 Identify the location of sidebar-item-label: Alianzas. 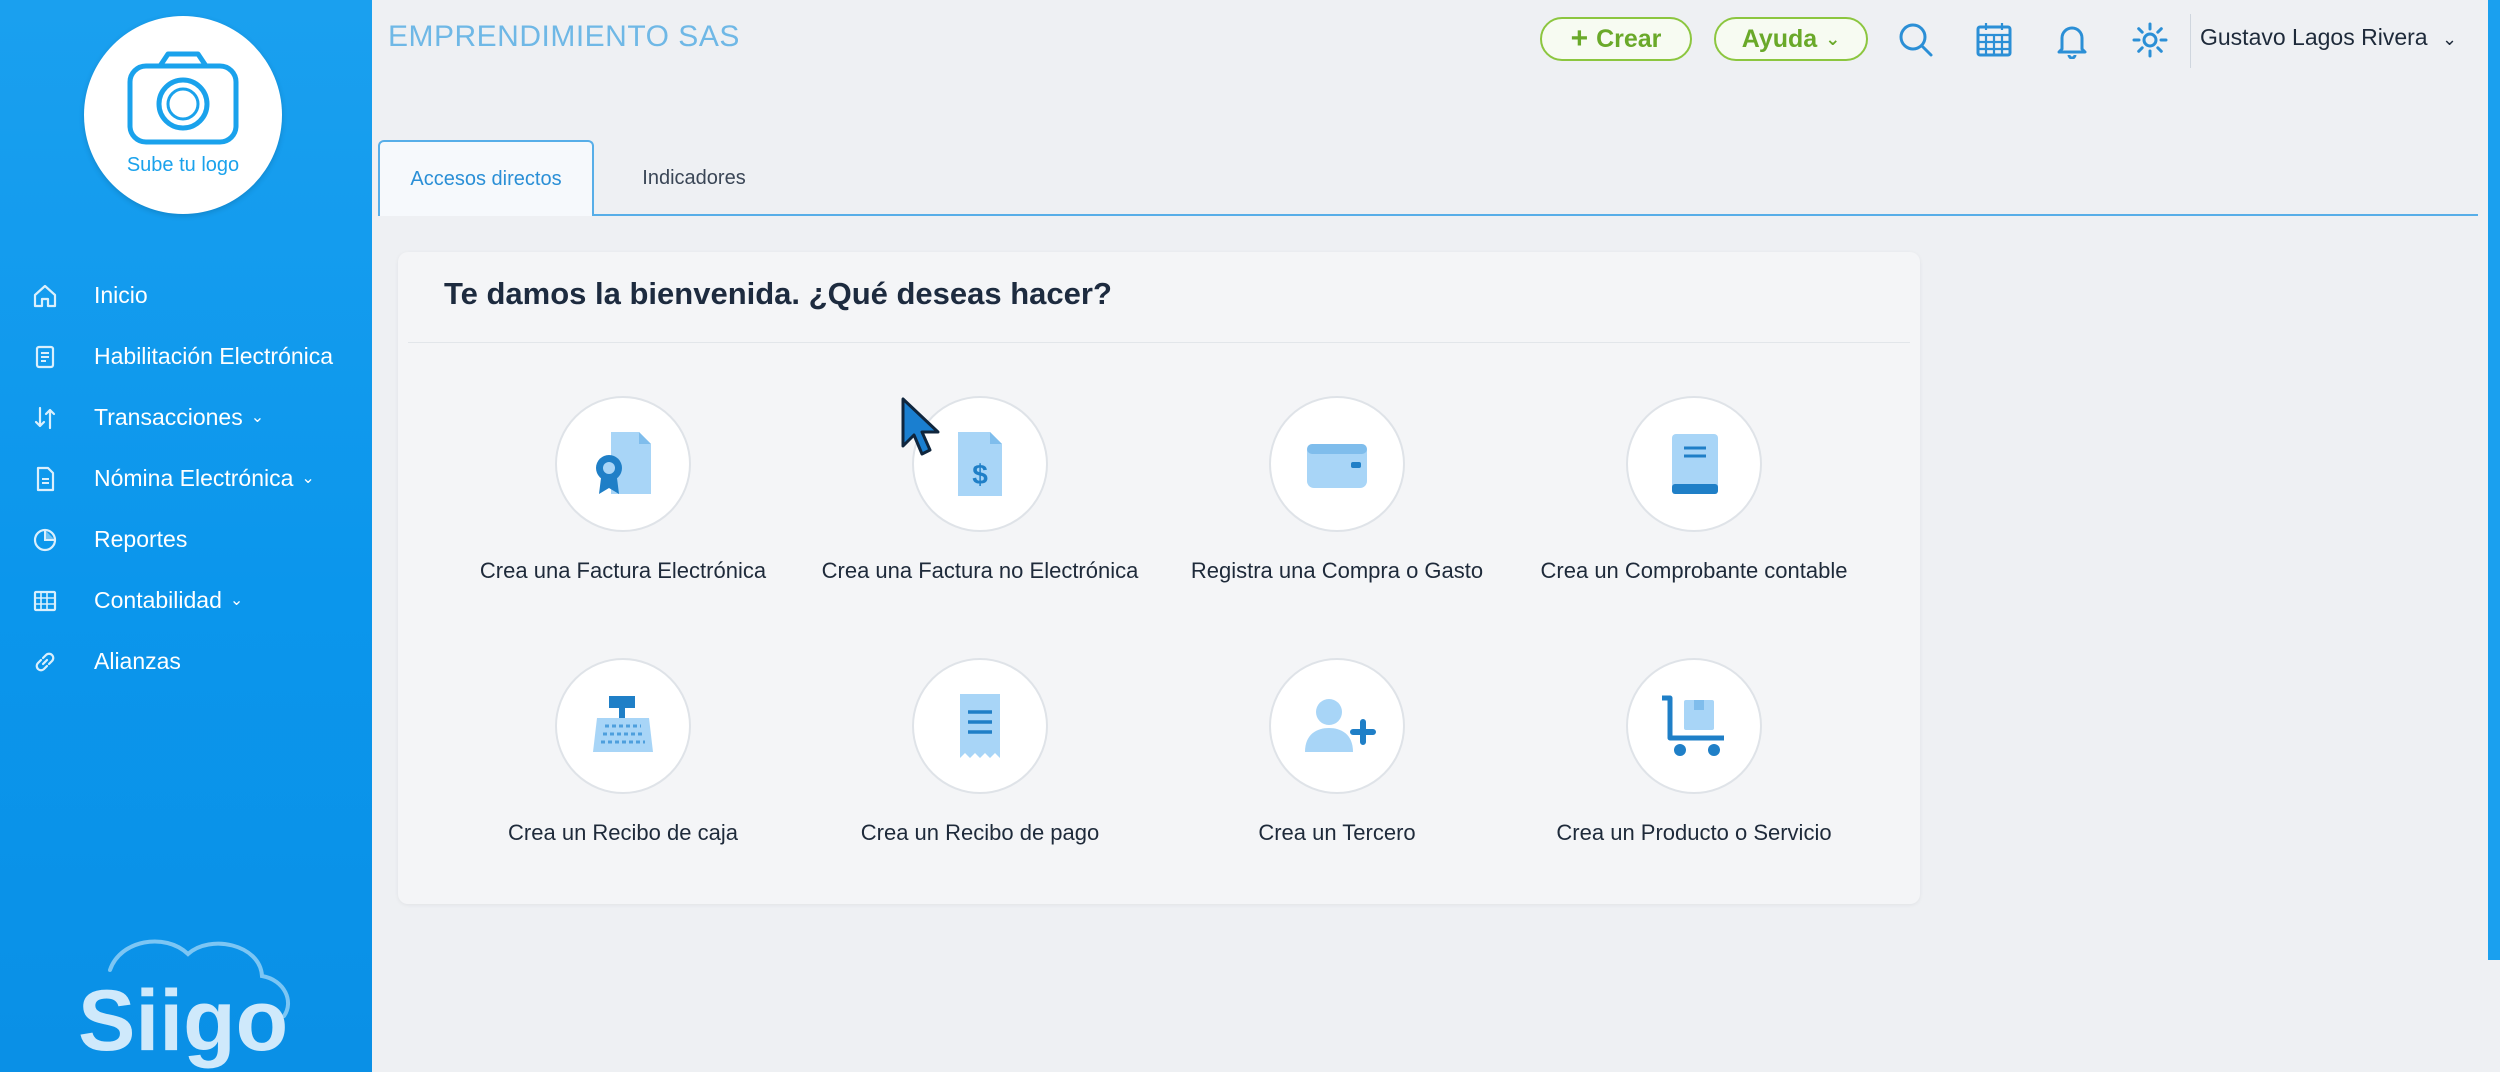
(137, 661).